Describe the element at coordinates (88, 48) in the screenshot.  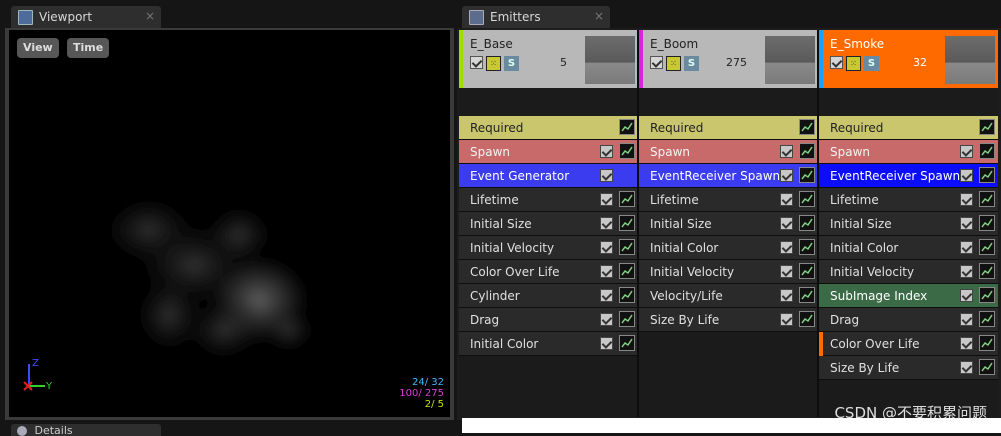
I see `time-button: Time` at that location.